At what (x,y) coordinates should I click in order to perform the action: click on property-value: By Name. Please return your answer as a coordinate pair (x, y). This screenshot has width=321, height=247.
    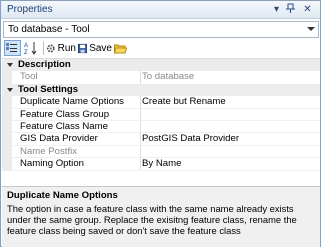
    Looking at the image, I should click on (161, 164).